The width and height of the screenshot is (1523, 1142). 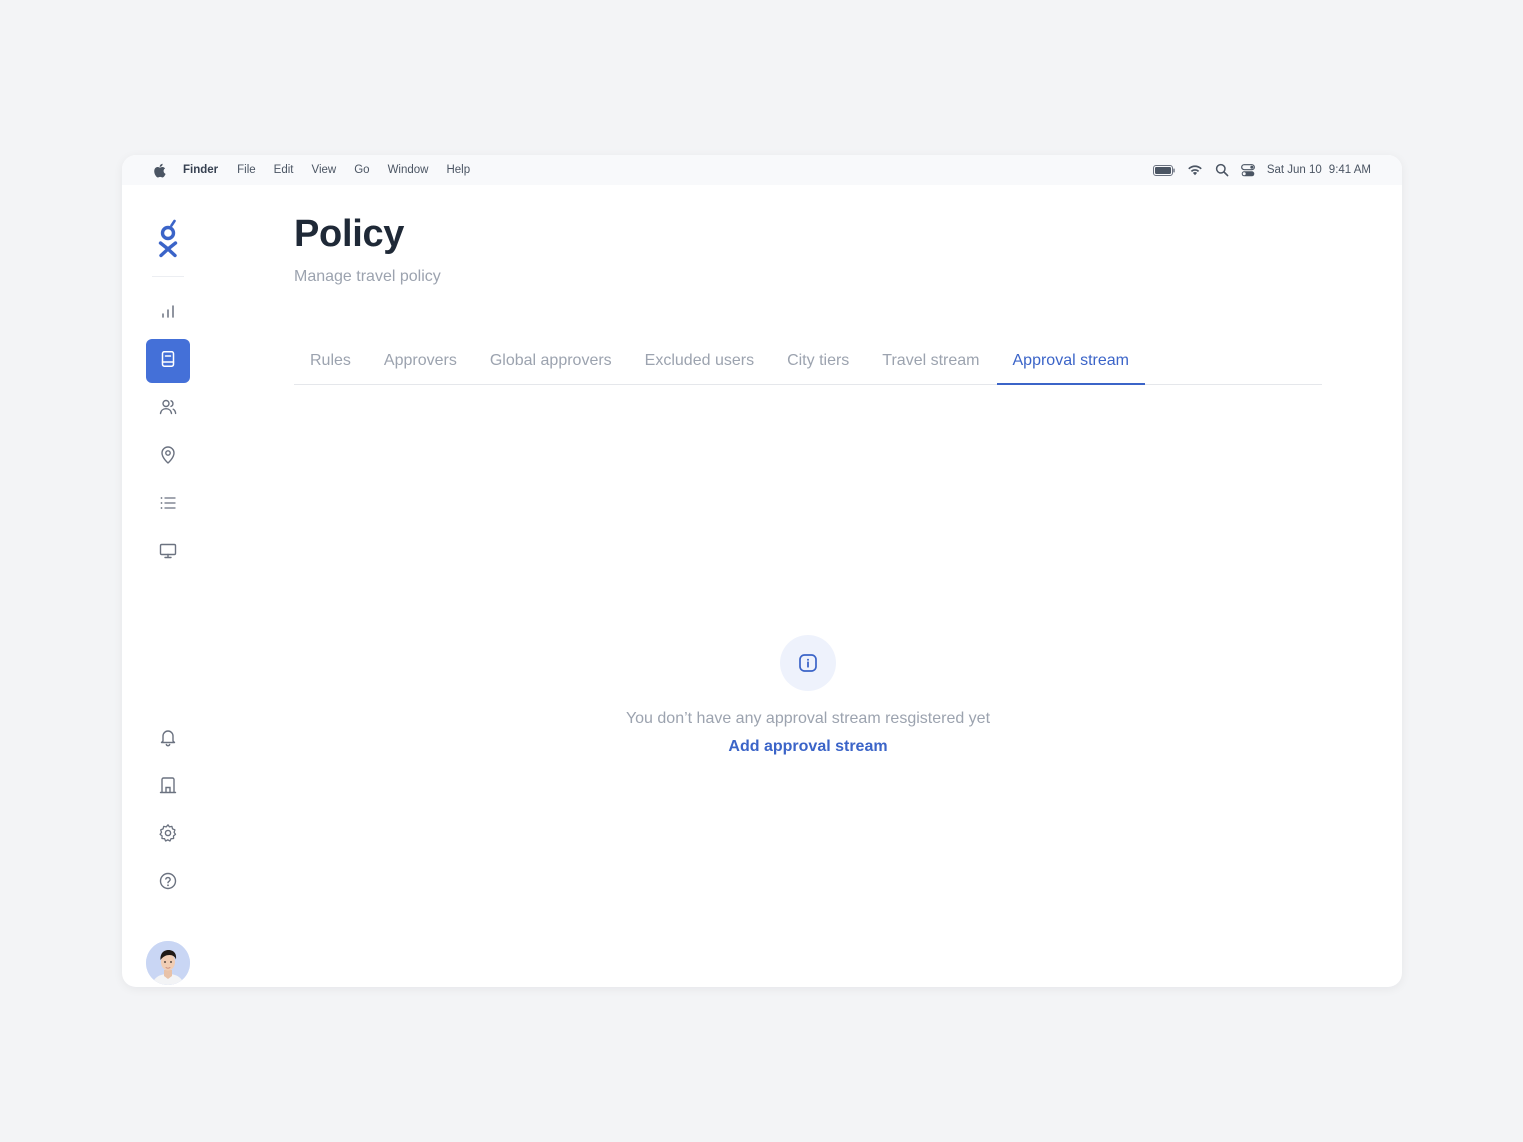 What do you see at coordinates (168, 239) in the screenshot?
I see `brand-logo-icon` at bounding box center [168, 239].